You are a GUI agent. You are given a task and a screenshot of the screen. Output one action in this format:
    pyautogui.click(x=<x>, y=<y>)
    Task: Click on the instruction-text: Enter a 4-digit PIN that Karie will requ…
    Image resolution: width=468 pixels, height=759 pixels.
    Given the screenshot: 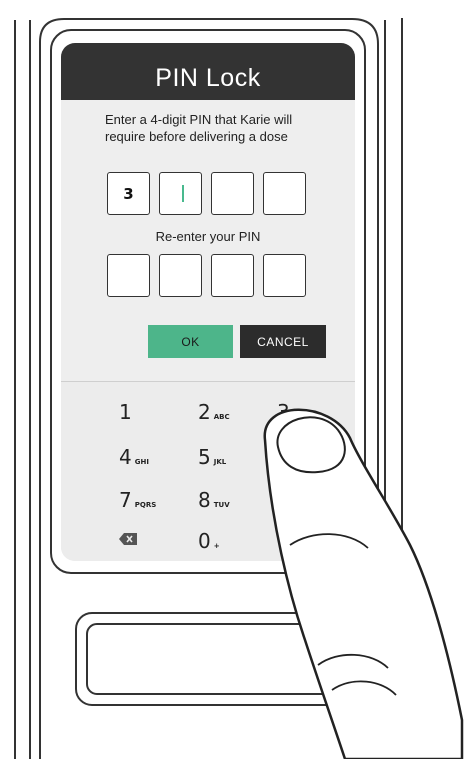 What is the action you would take?
    pyautogui.click(x=199, y=128)
    